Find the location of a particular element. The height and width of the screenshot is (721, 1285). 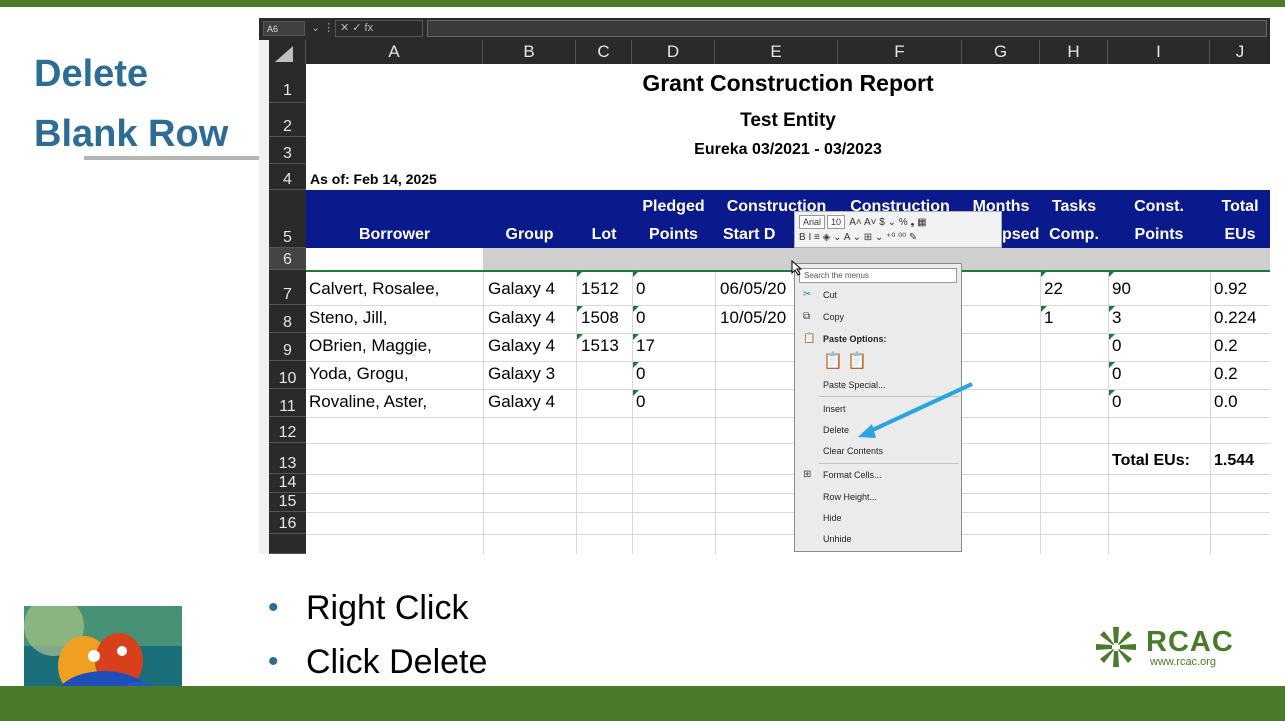

menu-item-copy: Copy is located at coordinates (833, 317).